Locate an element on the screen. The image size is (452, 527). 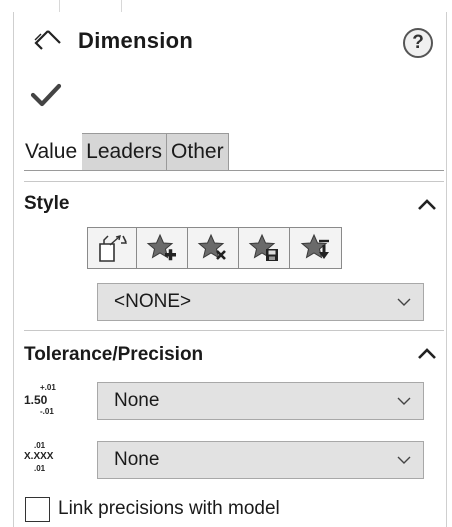
collapse-tolerance-caret-icon is located at coordinates (427, 354).